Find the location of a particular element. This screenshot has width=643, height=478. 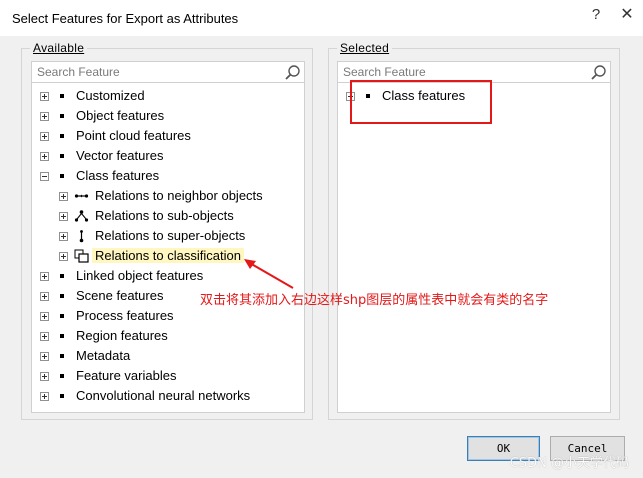

tree-item-label: Object features is located at coordinates (120, 115).